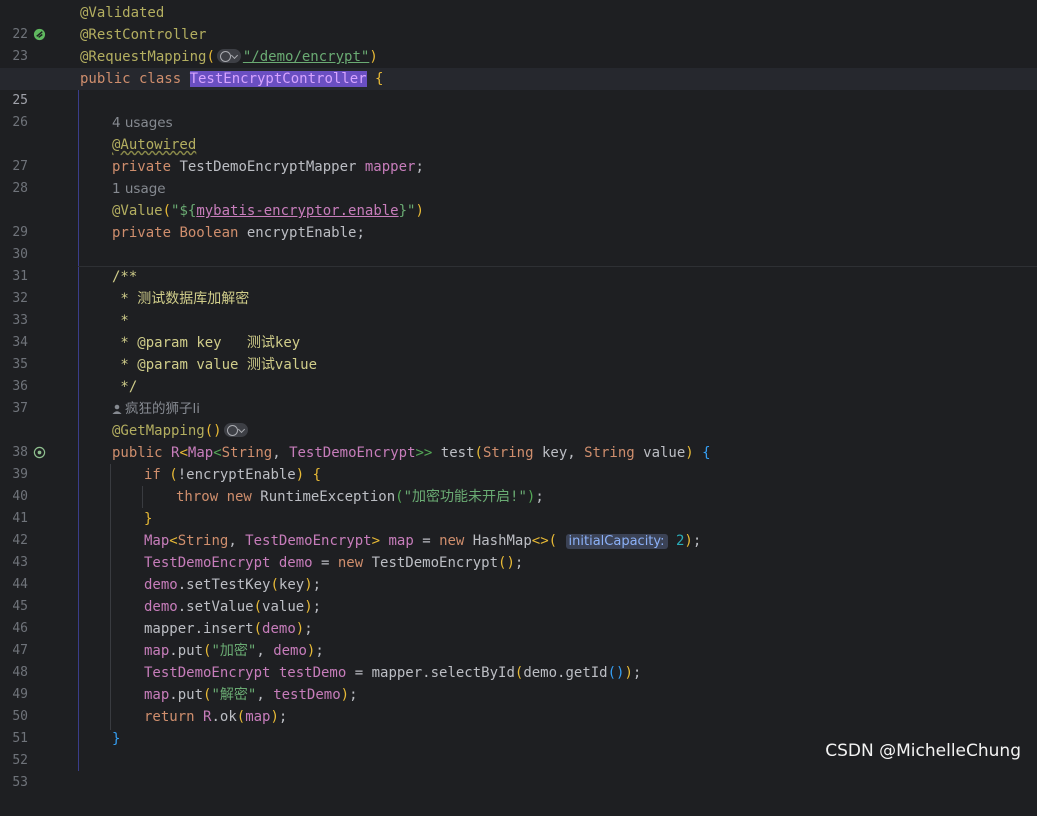 The image size is (1037, 816). Describe the element at coordinates (39, 452) in the screenshot. I see `endpoint-gutter-icon` at that location.